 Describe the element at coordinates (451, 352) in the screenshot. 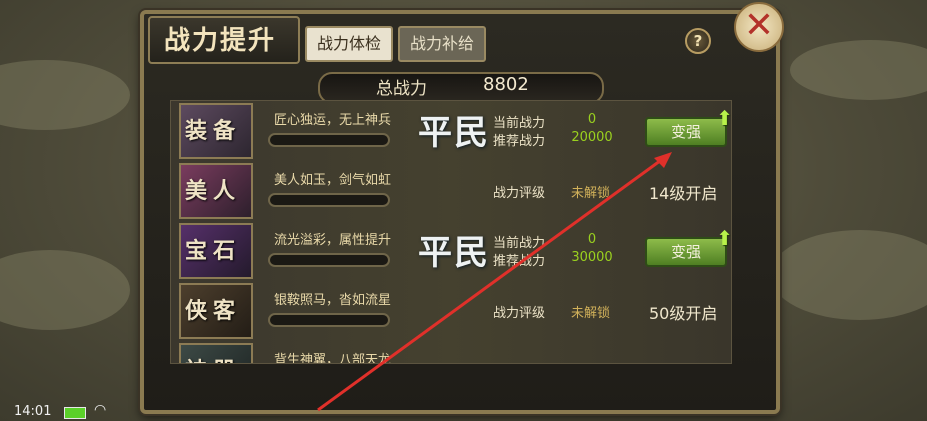

I see `list-item-artifact: 神器 背生神翼，八部天龙` at that location.